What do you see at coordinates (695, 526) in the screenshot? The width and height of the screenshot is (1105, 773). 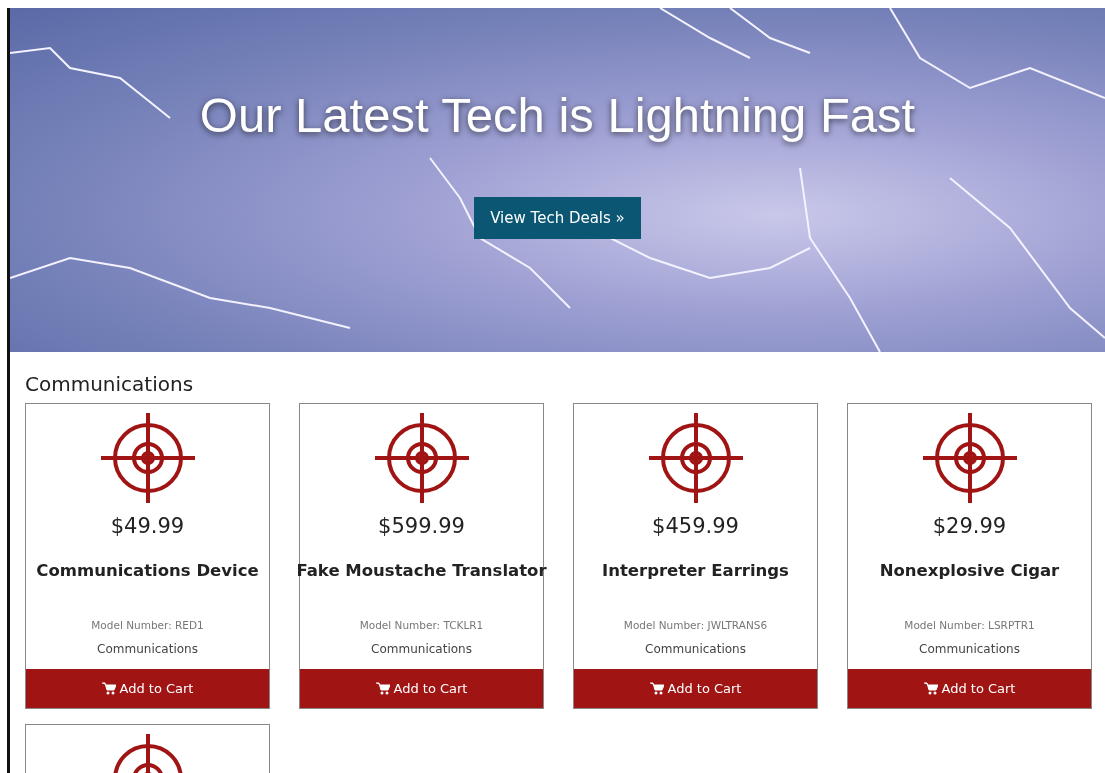 I see `product-price: $459.99` at bounding box center [695, 526].